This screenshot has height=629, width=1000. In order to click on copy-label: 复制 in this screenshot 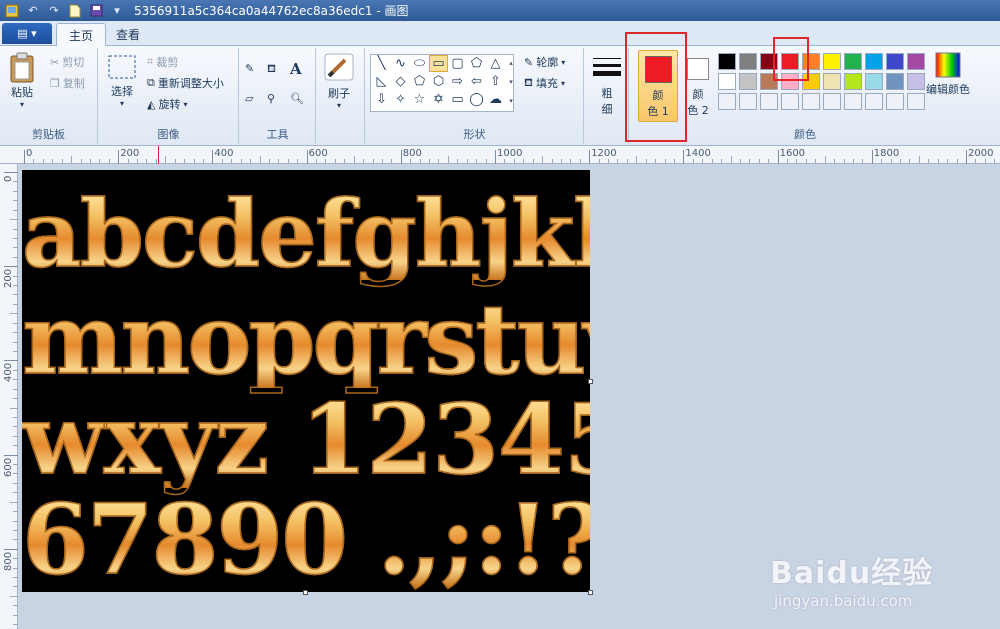, I will do `click(73, 83)`.